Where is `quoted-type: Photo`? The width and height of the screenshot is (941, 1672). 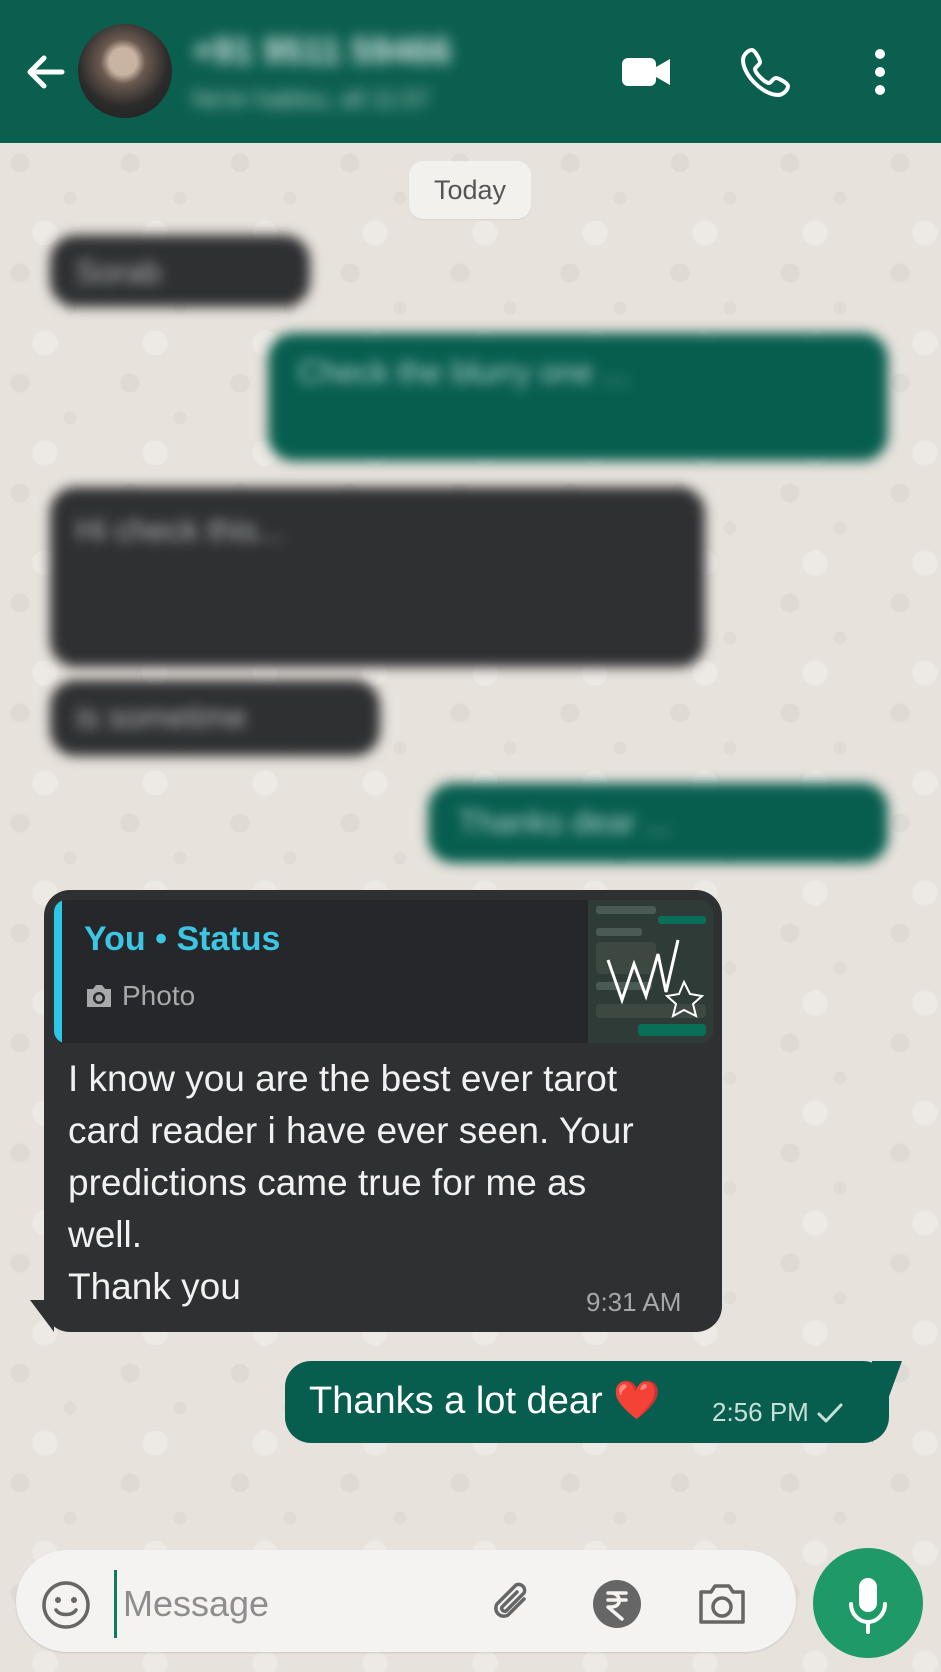
quoted-type: Photo is located at coordinates (159, 995).